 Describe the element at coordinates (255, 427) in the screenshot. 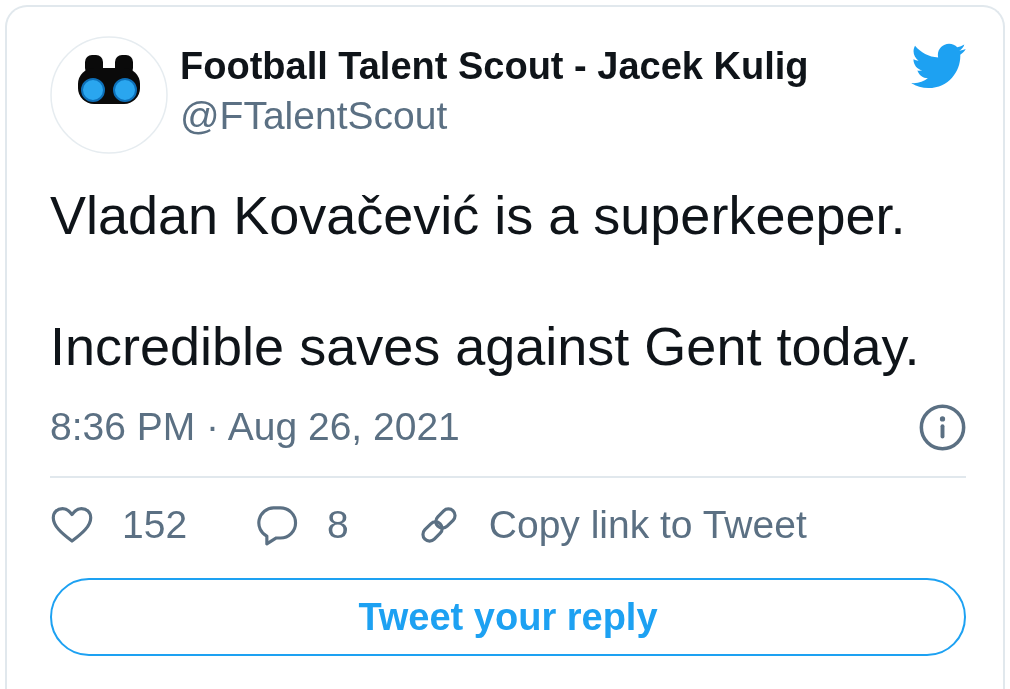

I see `tweet-timestamp: 8:36 PM · Aug 26, 2021` at that location.